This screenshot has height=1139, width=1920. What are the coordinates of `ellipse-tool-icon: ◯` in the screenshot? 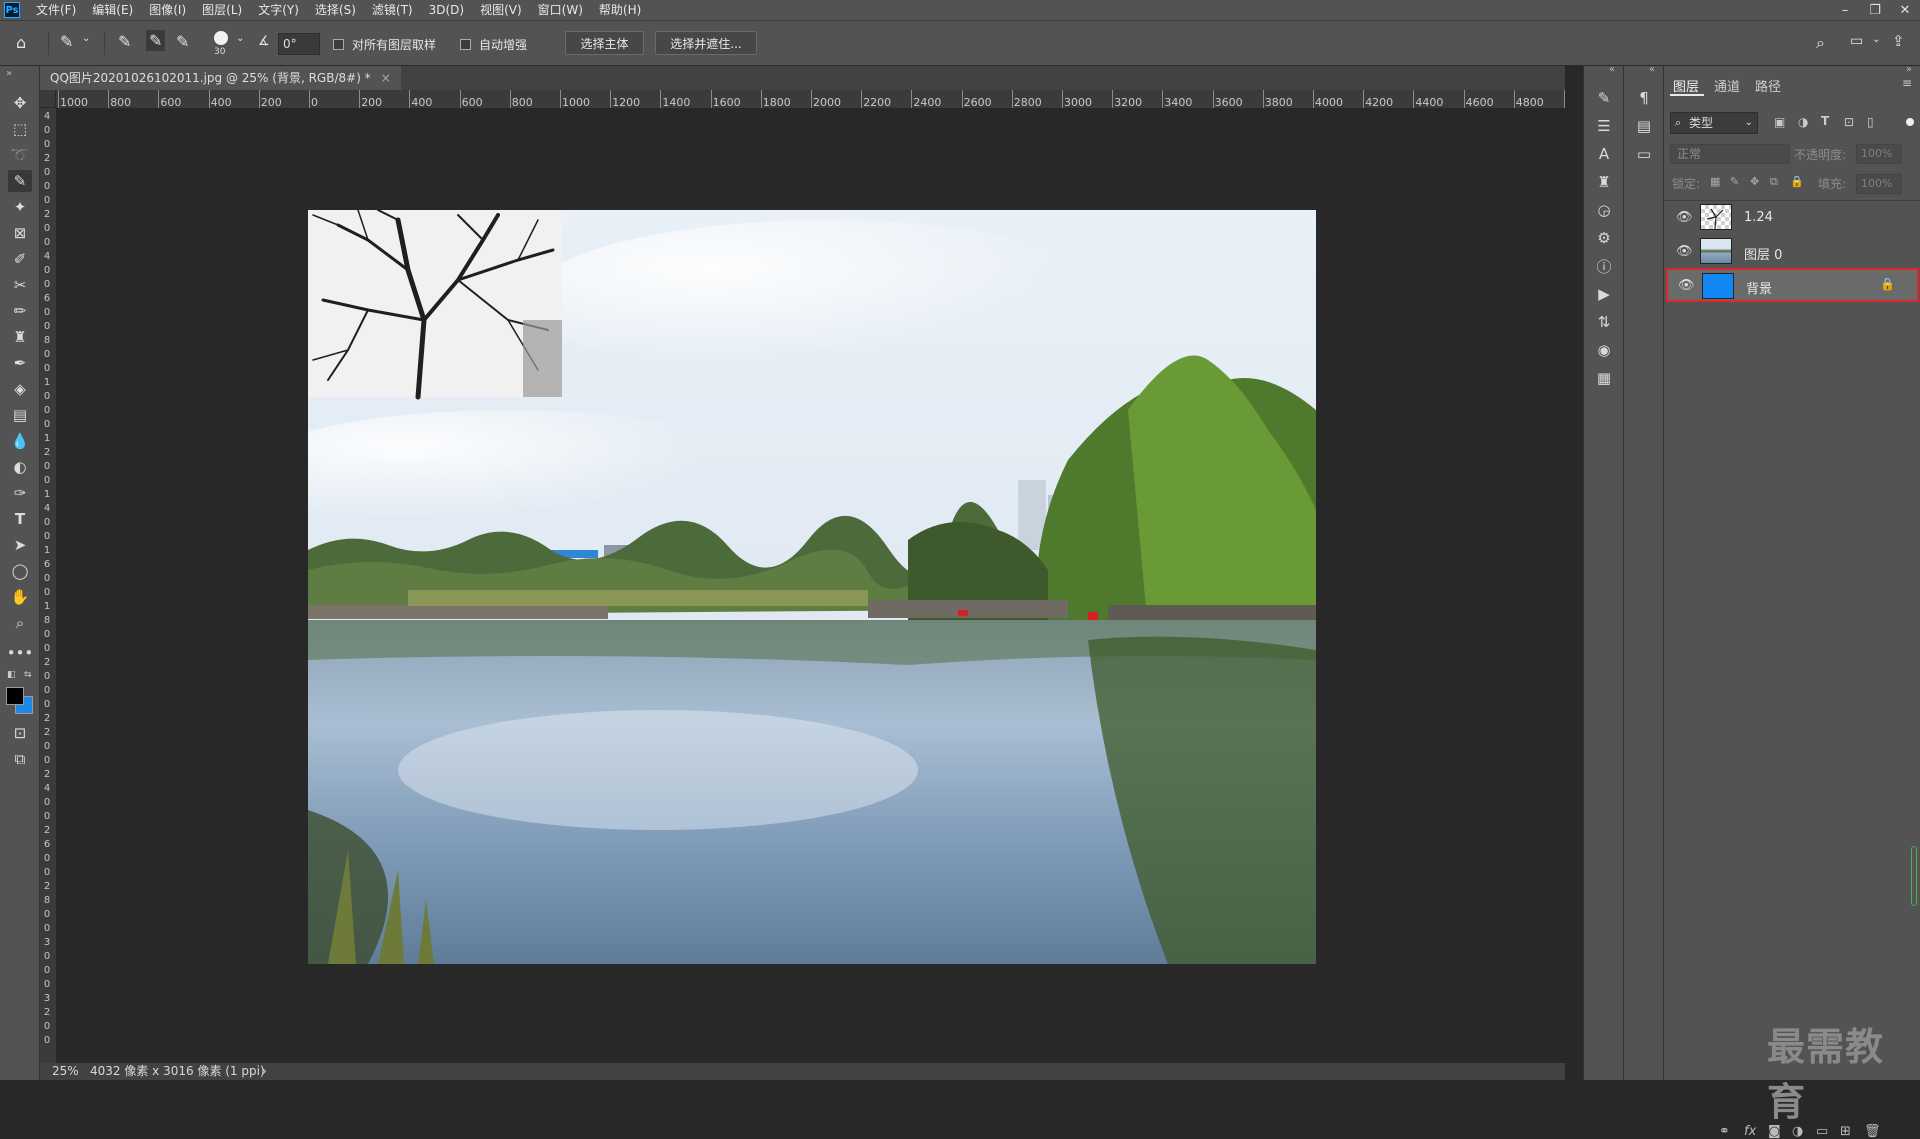 It's located at (20, 571).